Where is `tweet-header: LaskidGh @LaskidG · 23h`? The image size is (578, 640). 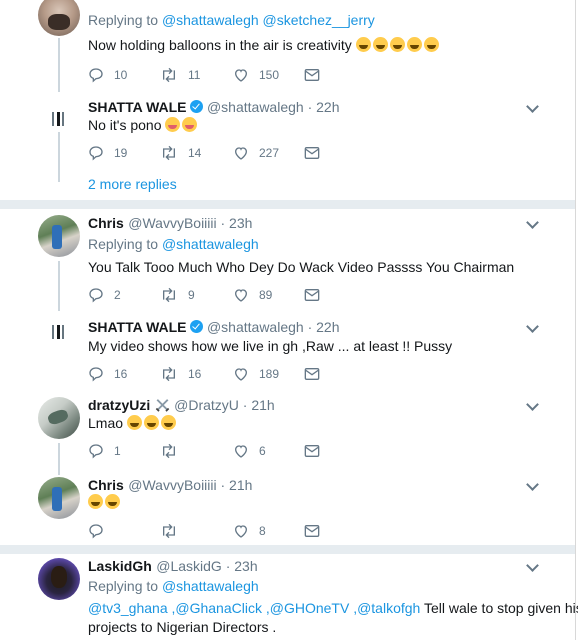
tweet-header: LaskidGh @LaskidG · 23h is located at coordinates (173, 567).